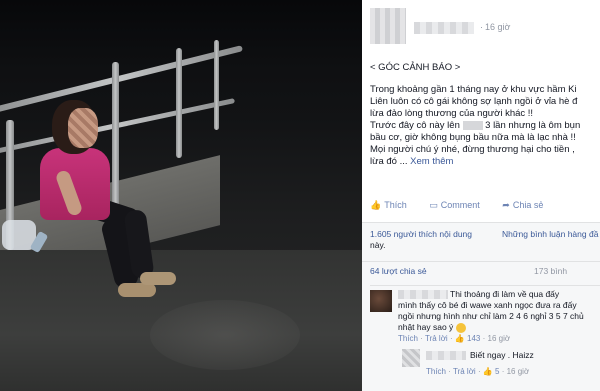  Describe the element at coordinates (381, 301) in the screenshot. I see `commenter-avatar` at that location.